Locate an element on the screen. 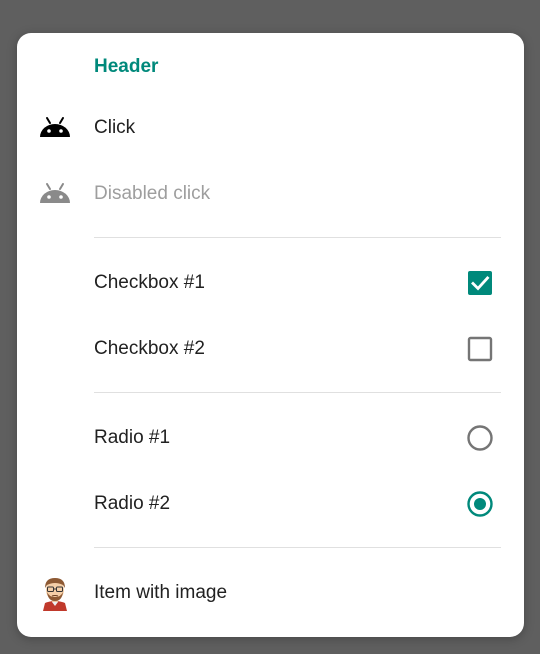  radio-unselected is located at coordinates (480, 438).